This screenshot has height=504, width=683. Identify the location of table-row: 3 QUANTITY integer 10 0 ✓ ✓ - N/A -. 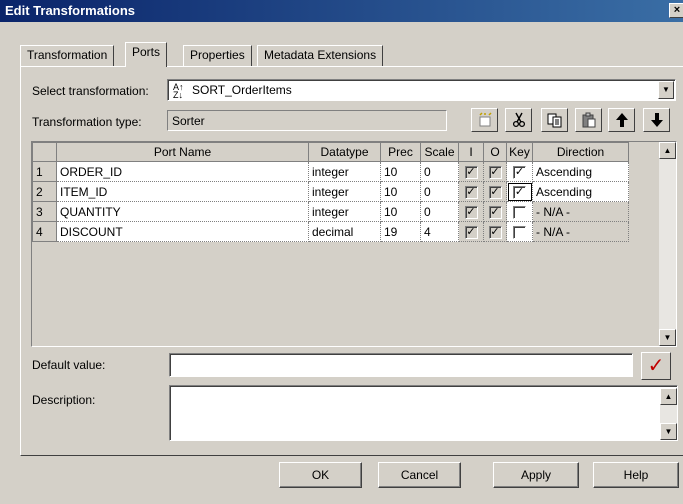
(330, 211).